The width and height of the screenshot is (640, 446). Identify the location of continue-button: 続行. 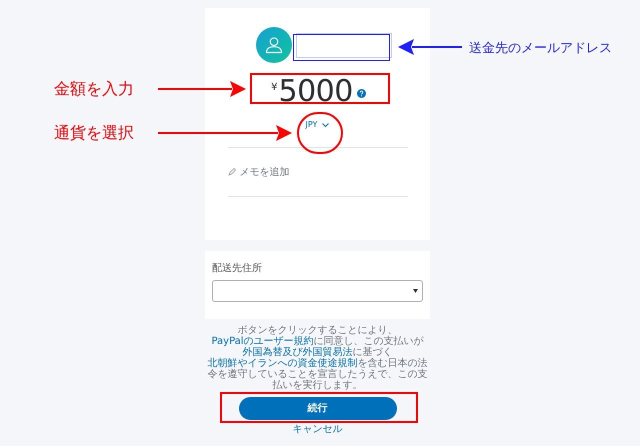
(317, 408).